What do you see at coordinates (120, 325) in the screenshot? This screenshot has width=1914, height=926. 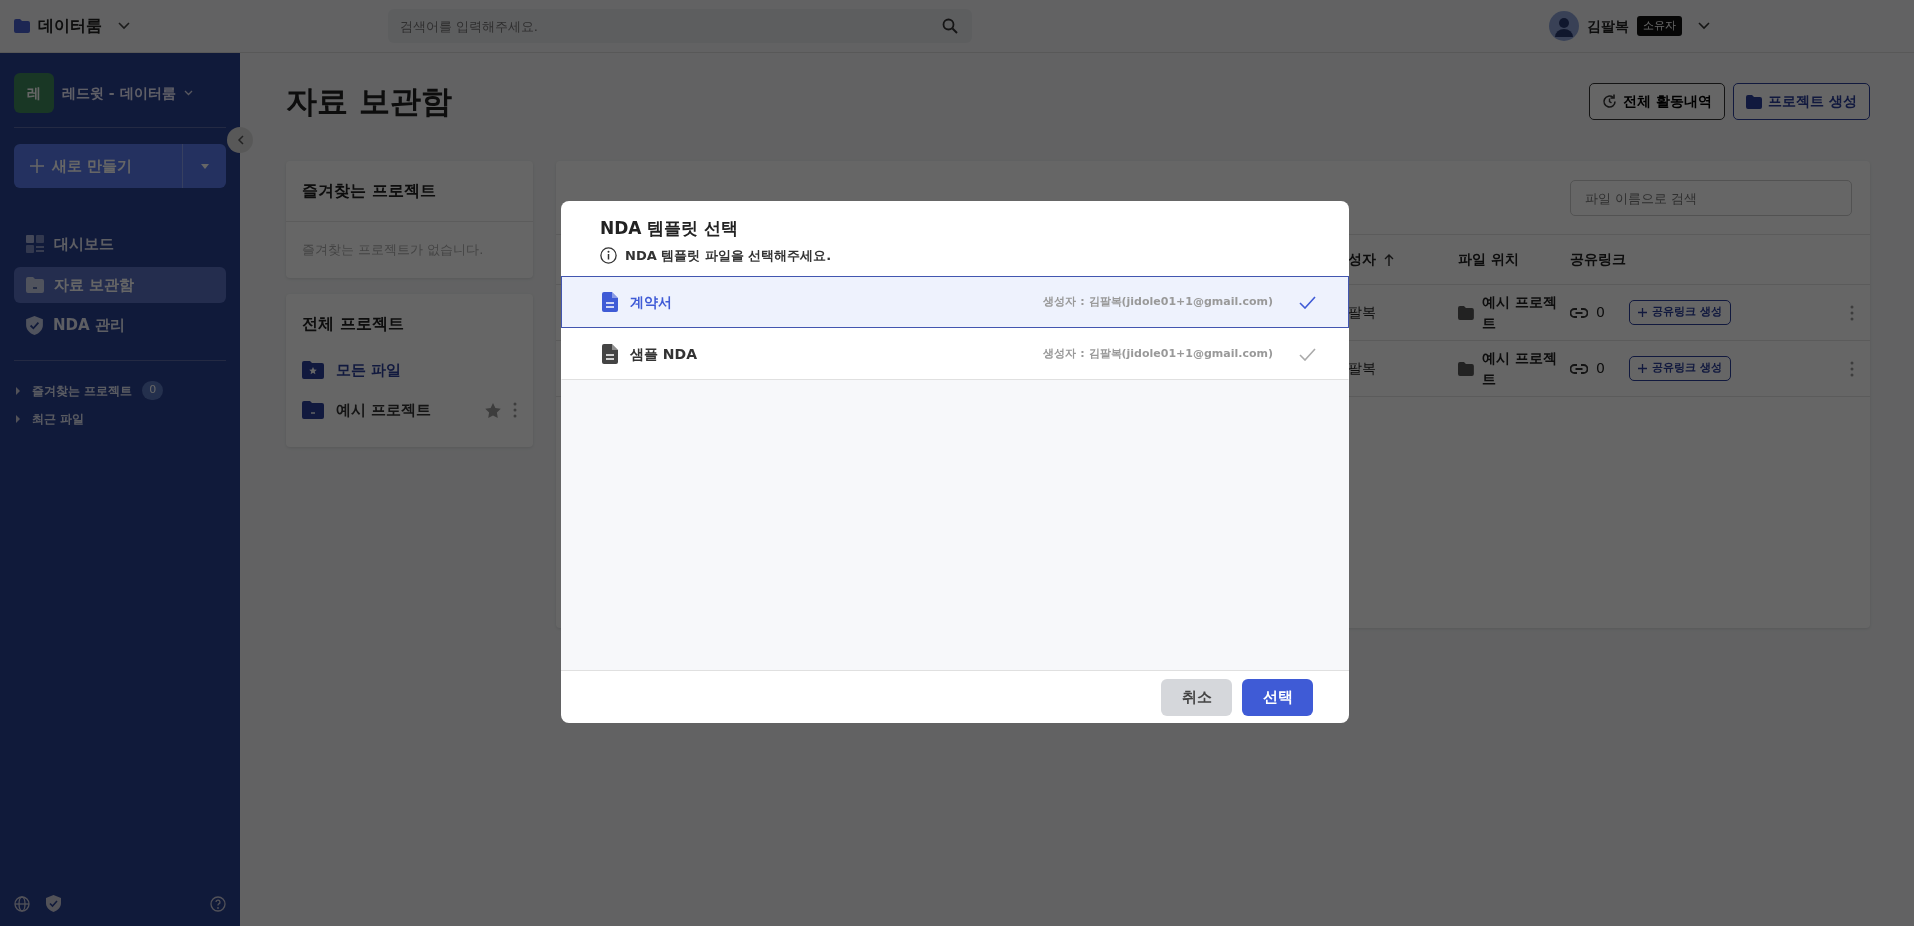 I see `nav-item: NDA 관리` at bounding box center [120, 325].